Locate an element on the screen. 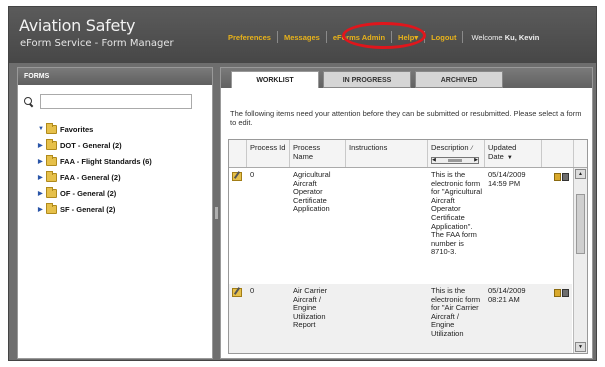 The image size is (605, 367). column-header-label: Process Id is located at coordinates (268, 147).